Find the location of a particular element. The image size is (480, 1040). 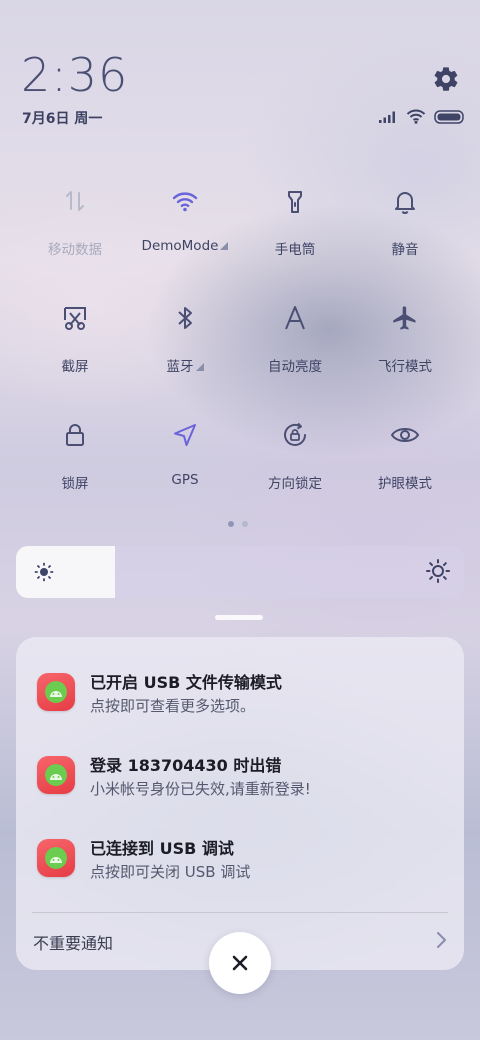

tile-gps: GPS is located at coordinates (185, 472).